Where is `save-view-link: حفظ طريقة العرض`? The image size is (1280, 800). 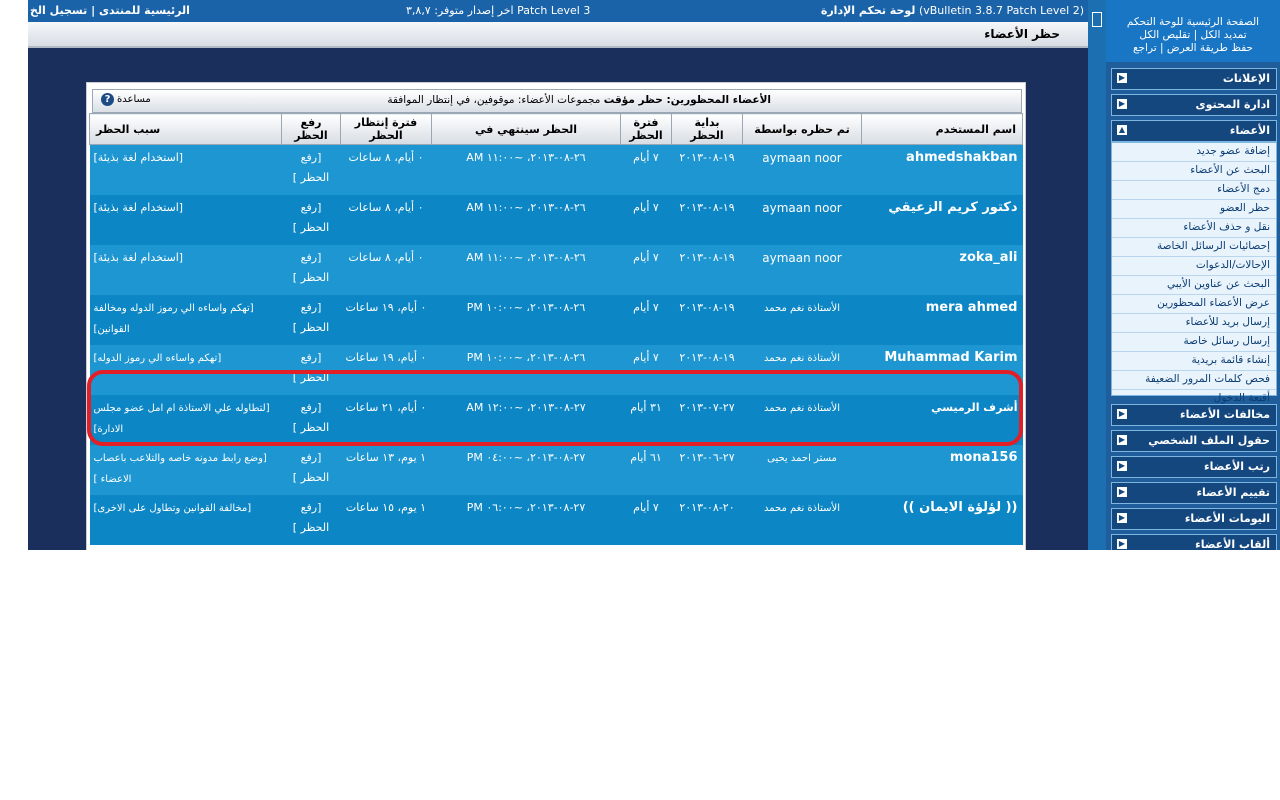
save-view-link: حفظ طريقة العرض is located at coordinates (1210, 48).